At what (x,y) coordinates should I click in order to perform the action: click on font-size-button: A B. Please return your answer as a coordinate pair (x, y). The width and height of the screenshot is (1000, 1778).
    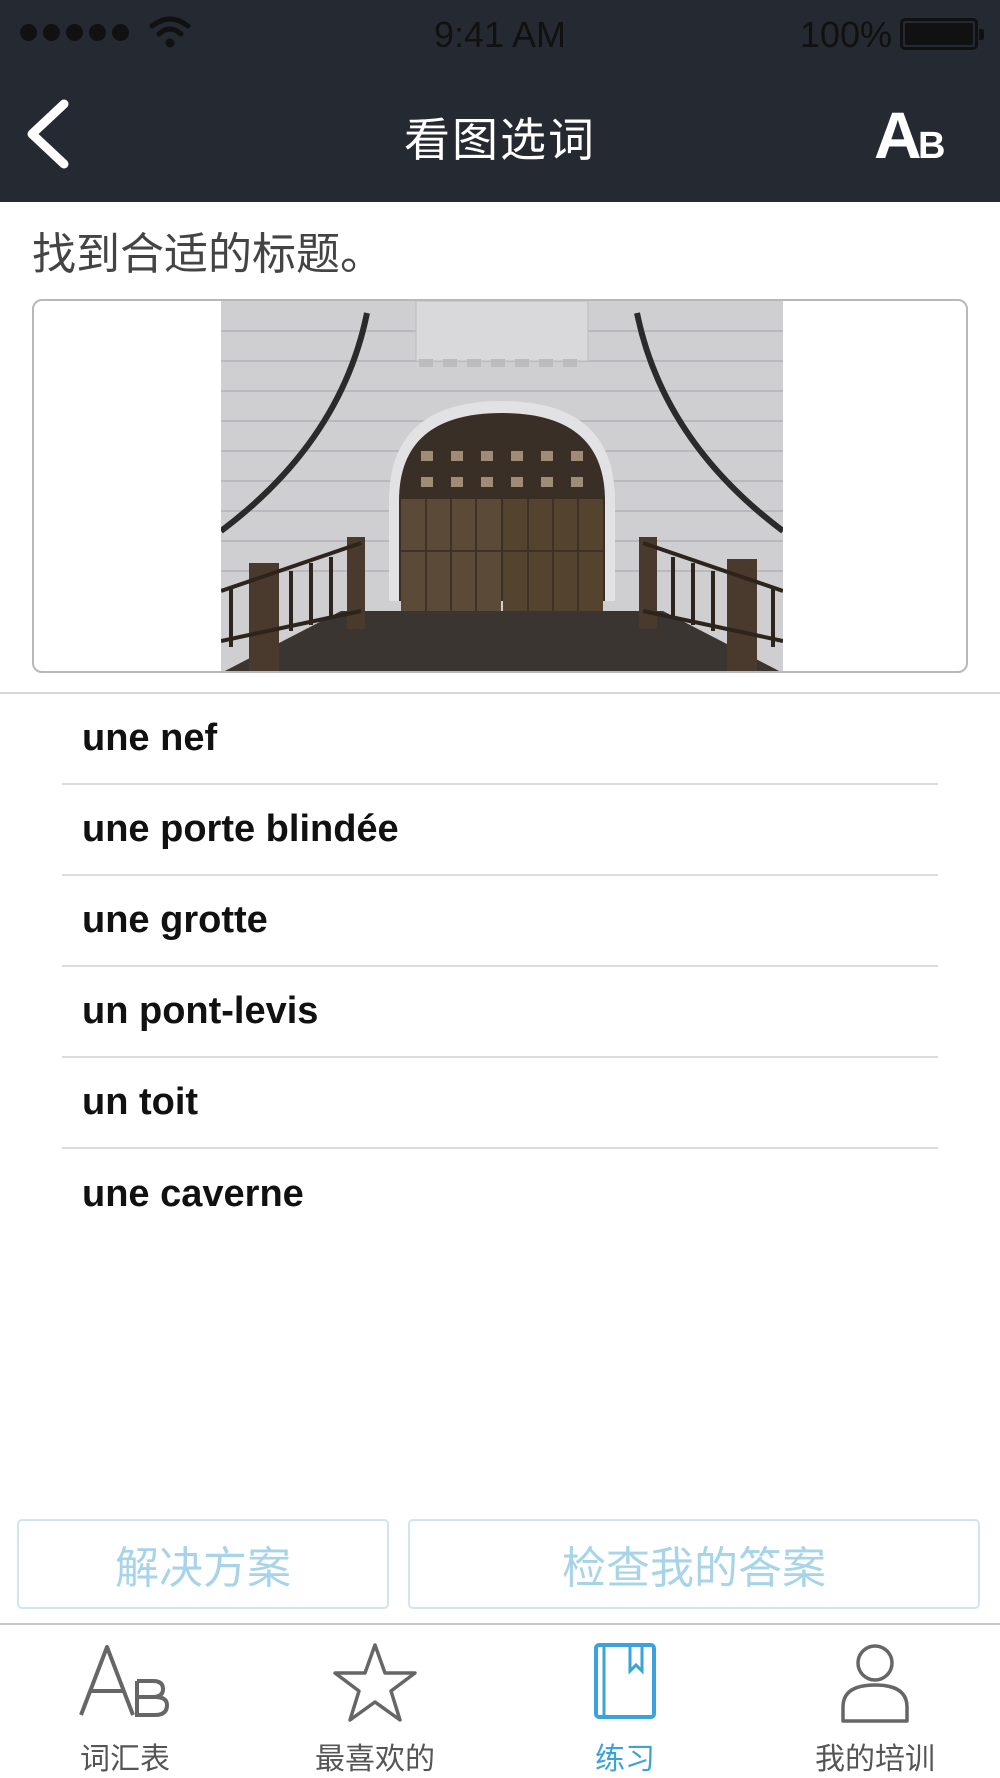
    Looking at the image, I should click on (914, 132).